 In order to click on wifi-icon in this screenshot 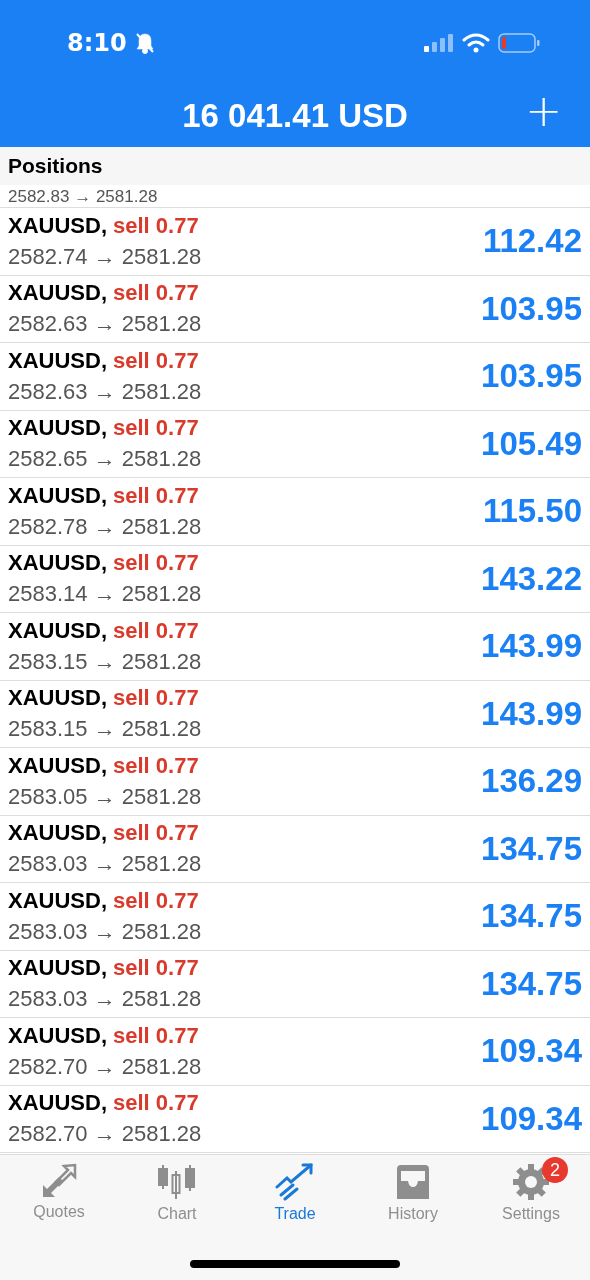, I will do `click(476, 42)`.